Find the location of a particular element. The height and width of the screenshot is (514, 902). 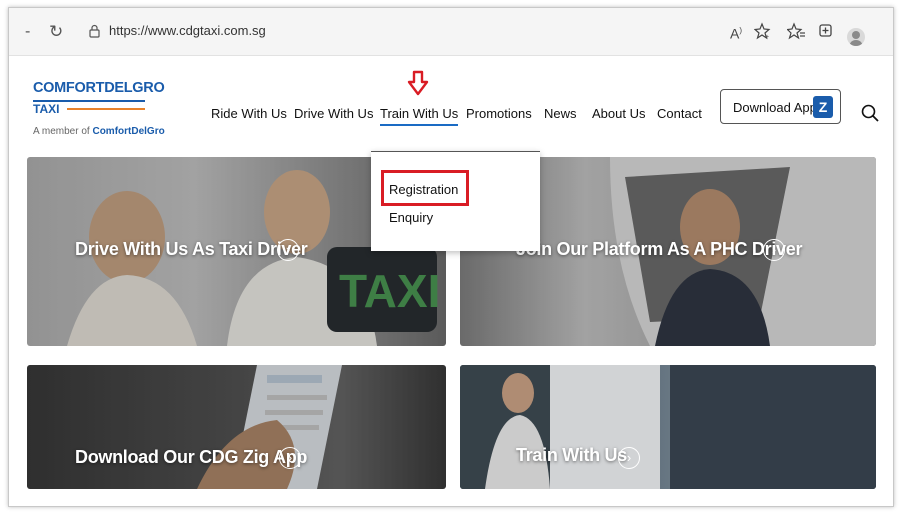

card-download-zig: Download Our CDG Zig App › is located at coordinates (236, 427).